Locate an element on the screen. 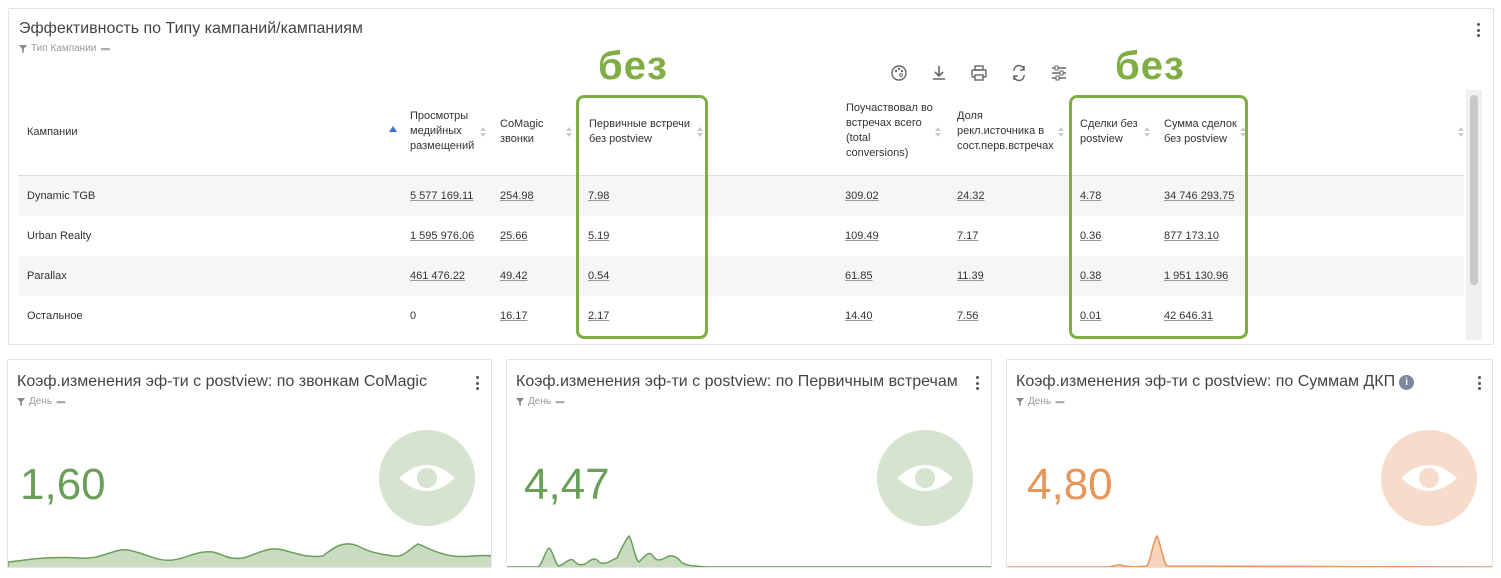  cell-share: 7.17 is located at coordinates (967, 236).